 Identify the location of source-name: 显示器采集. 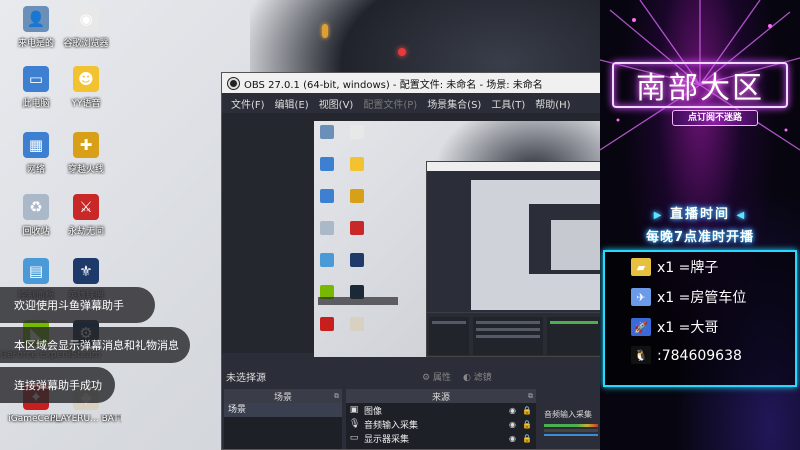
(387, 439).